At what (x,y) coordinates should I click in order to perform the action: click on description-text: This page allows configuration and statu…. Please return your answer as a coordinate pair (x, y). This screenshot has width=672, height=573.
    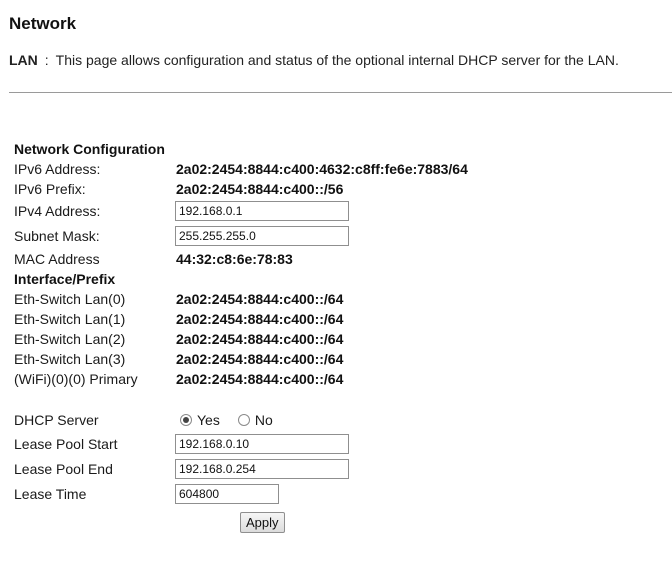
    Looking at the image, I should click on (337, 60).